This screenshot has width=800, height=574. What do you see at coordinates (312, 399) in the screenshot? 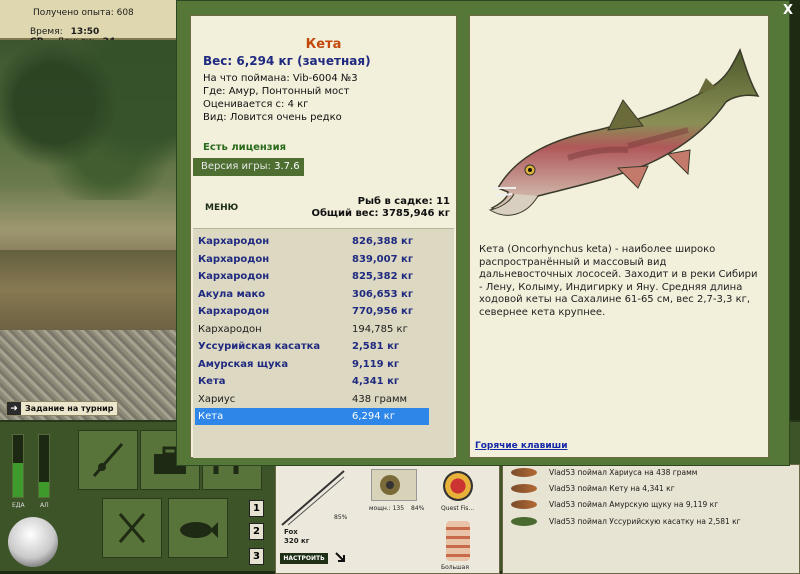
I see `catch-list-row: Хариус 438 грамм` at bounding box center [312, 399].